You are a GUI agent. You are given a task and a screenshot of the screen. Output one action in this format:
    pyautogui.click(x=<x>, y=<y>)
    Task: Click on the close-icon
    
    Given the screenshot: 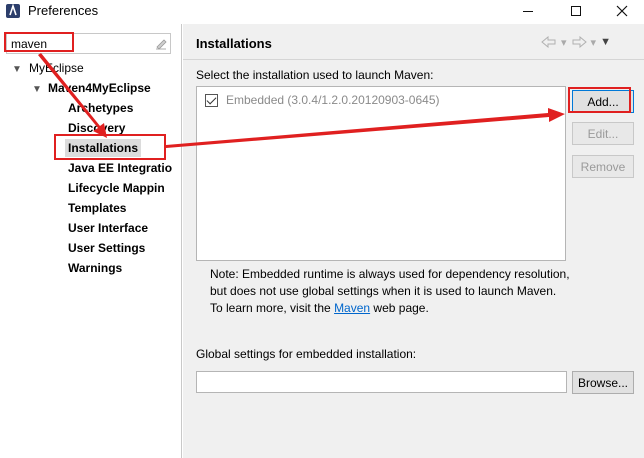 What is the action you would take?
    pyautogui.click(x=622, y=11)
    